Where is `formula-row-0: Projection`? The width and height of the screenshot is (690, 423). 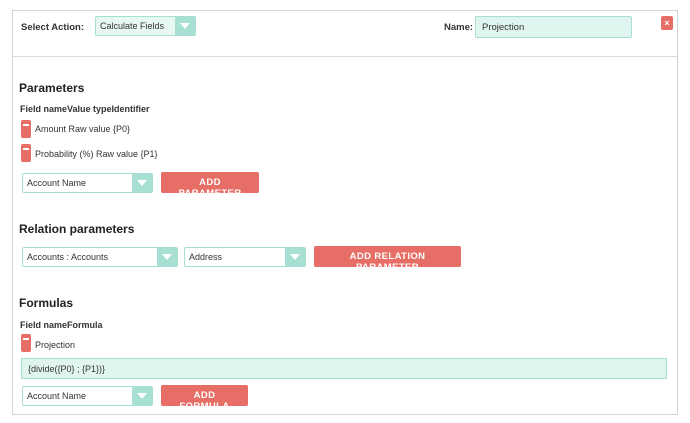 formula-row-0: Projection is located at coordinates (55, 345).